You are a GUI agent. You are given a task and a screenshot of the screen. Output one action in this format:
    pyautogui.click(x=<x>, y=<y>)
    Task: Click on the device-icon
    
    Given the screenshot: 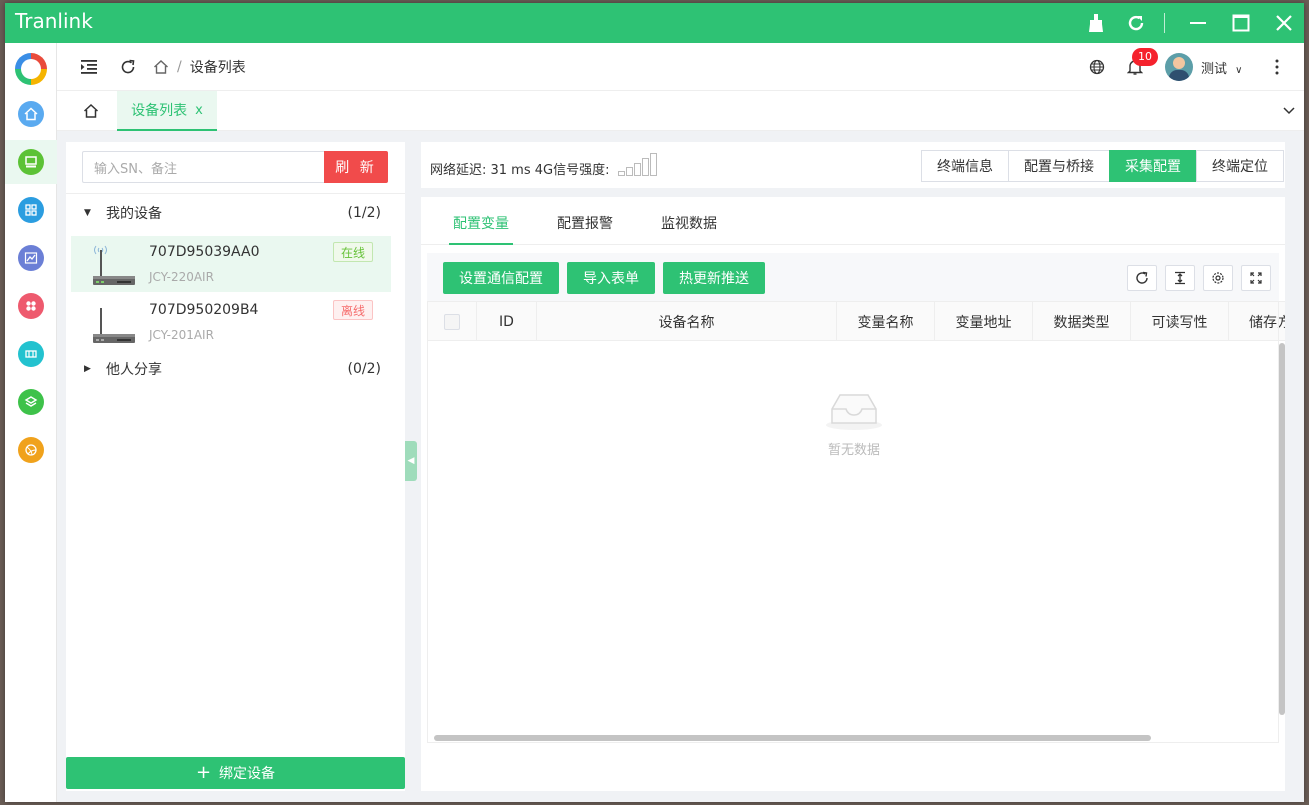 What is the action you would take?
    pyautogui.click(x=31, y=162)
    